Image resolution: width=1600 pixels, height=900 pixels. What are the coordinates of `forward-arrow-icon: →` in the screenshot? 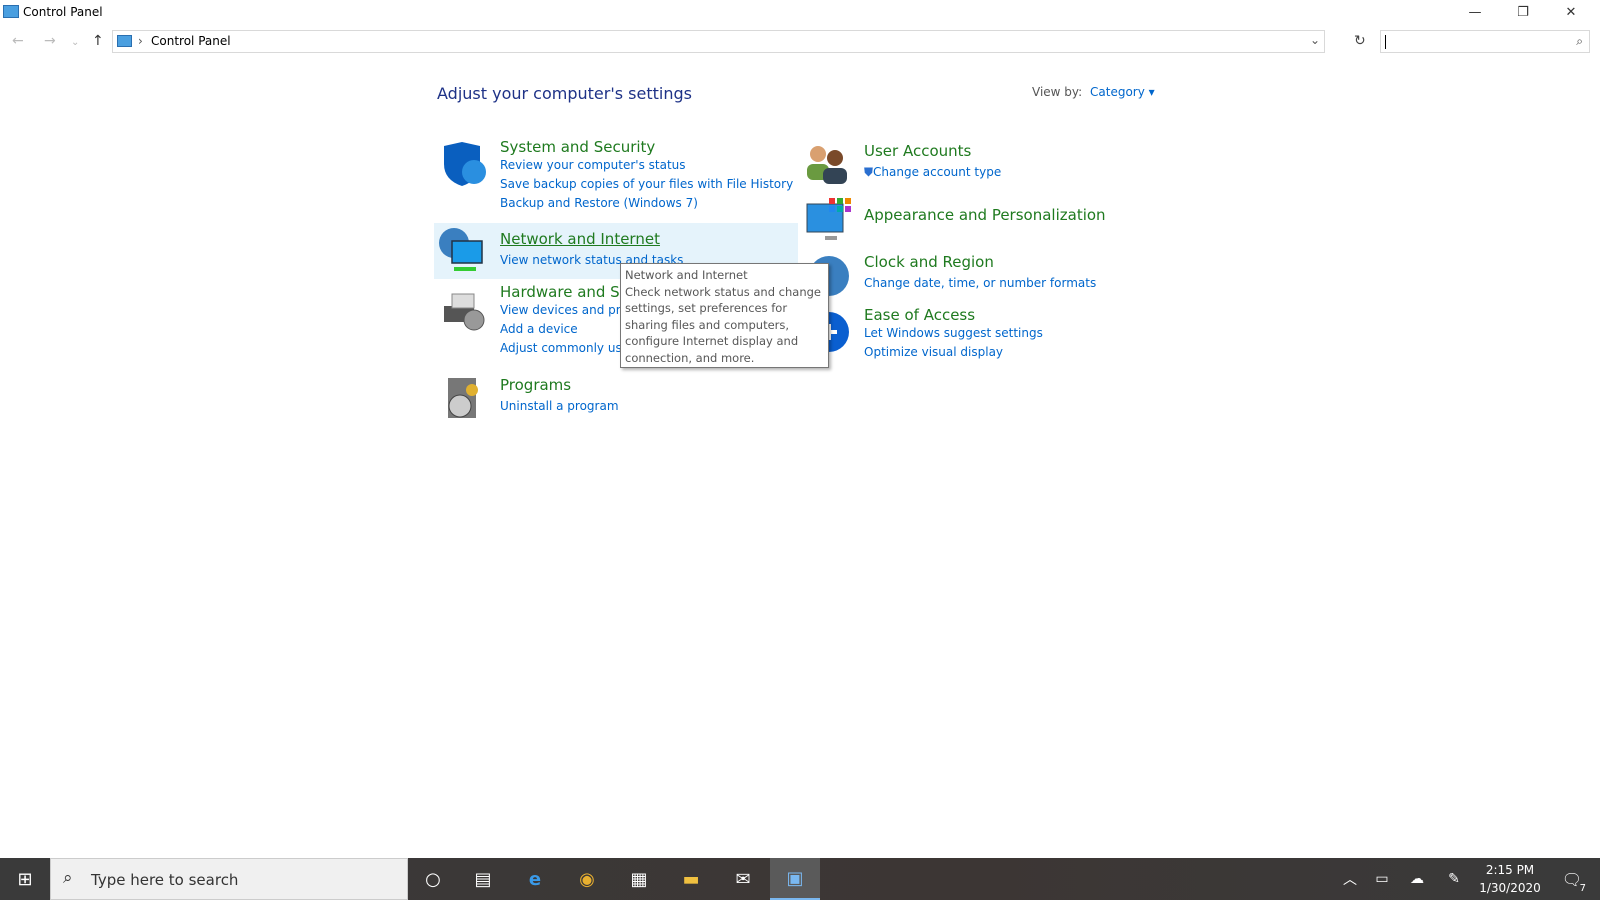 It's located at (50, 41).